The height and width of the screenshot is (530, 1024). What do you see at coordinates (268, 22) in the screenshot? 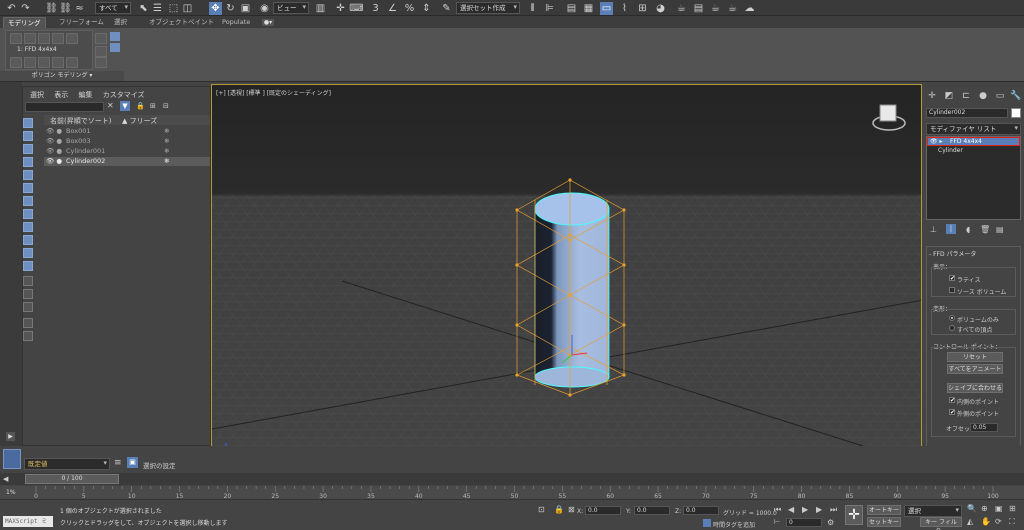
I see `ribbon-options-icon: ●▾` at bounding box center [268, 22].